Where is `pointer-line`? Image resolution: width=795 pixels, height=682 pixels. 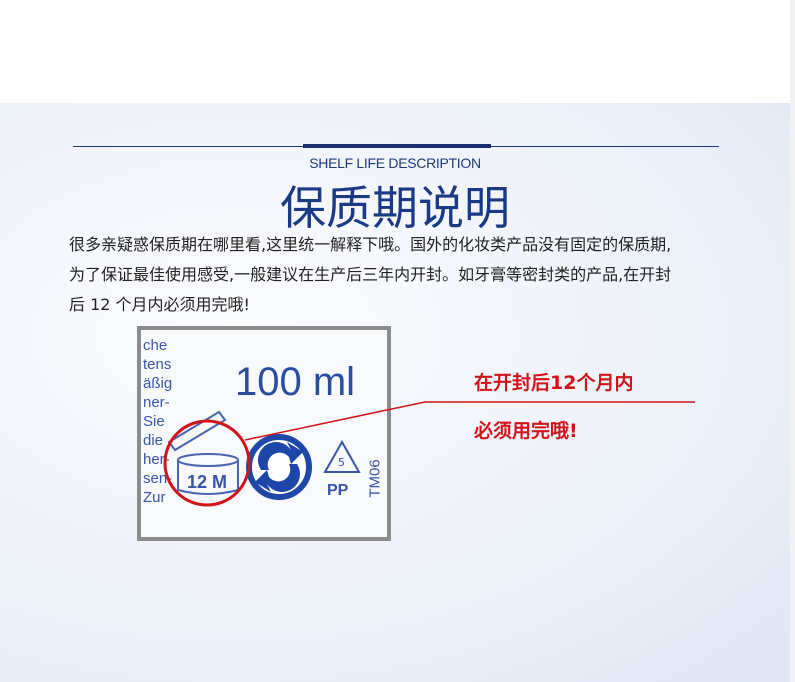
pointer-line is located at coordinates (335, 421).